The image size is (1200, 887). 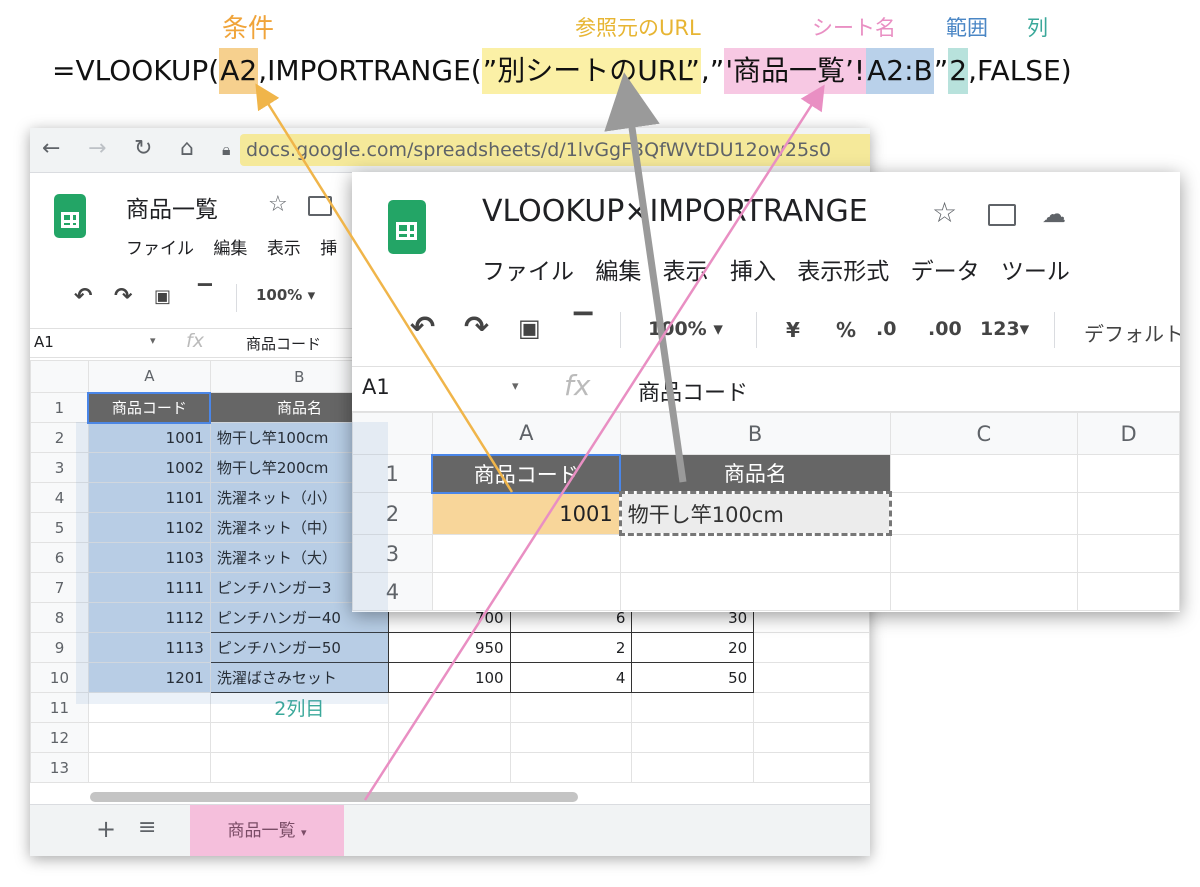 What do you see at coordinates (449, 647) in the screenshot?
I see `cell: 950` at bounding box center [449, 647].